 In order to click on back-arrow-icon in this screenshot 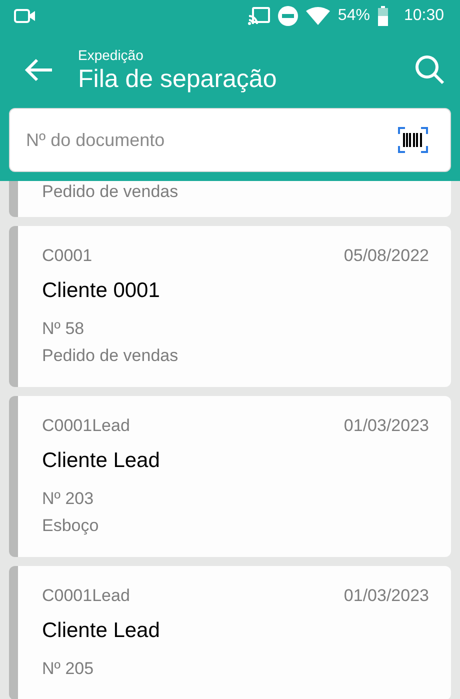, I will do `click(39, 70)`.